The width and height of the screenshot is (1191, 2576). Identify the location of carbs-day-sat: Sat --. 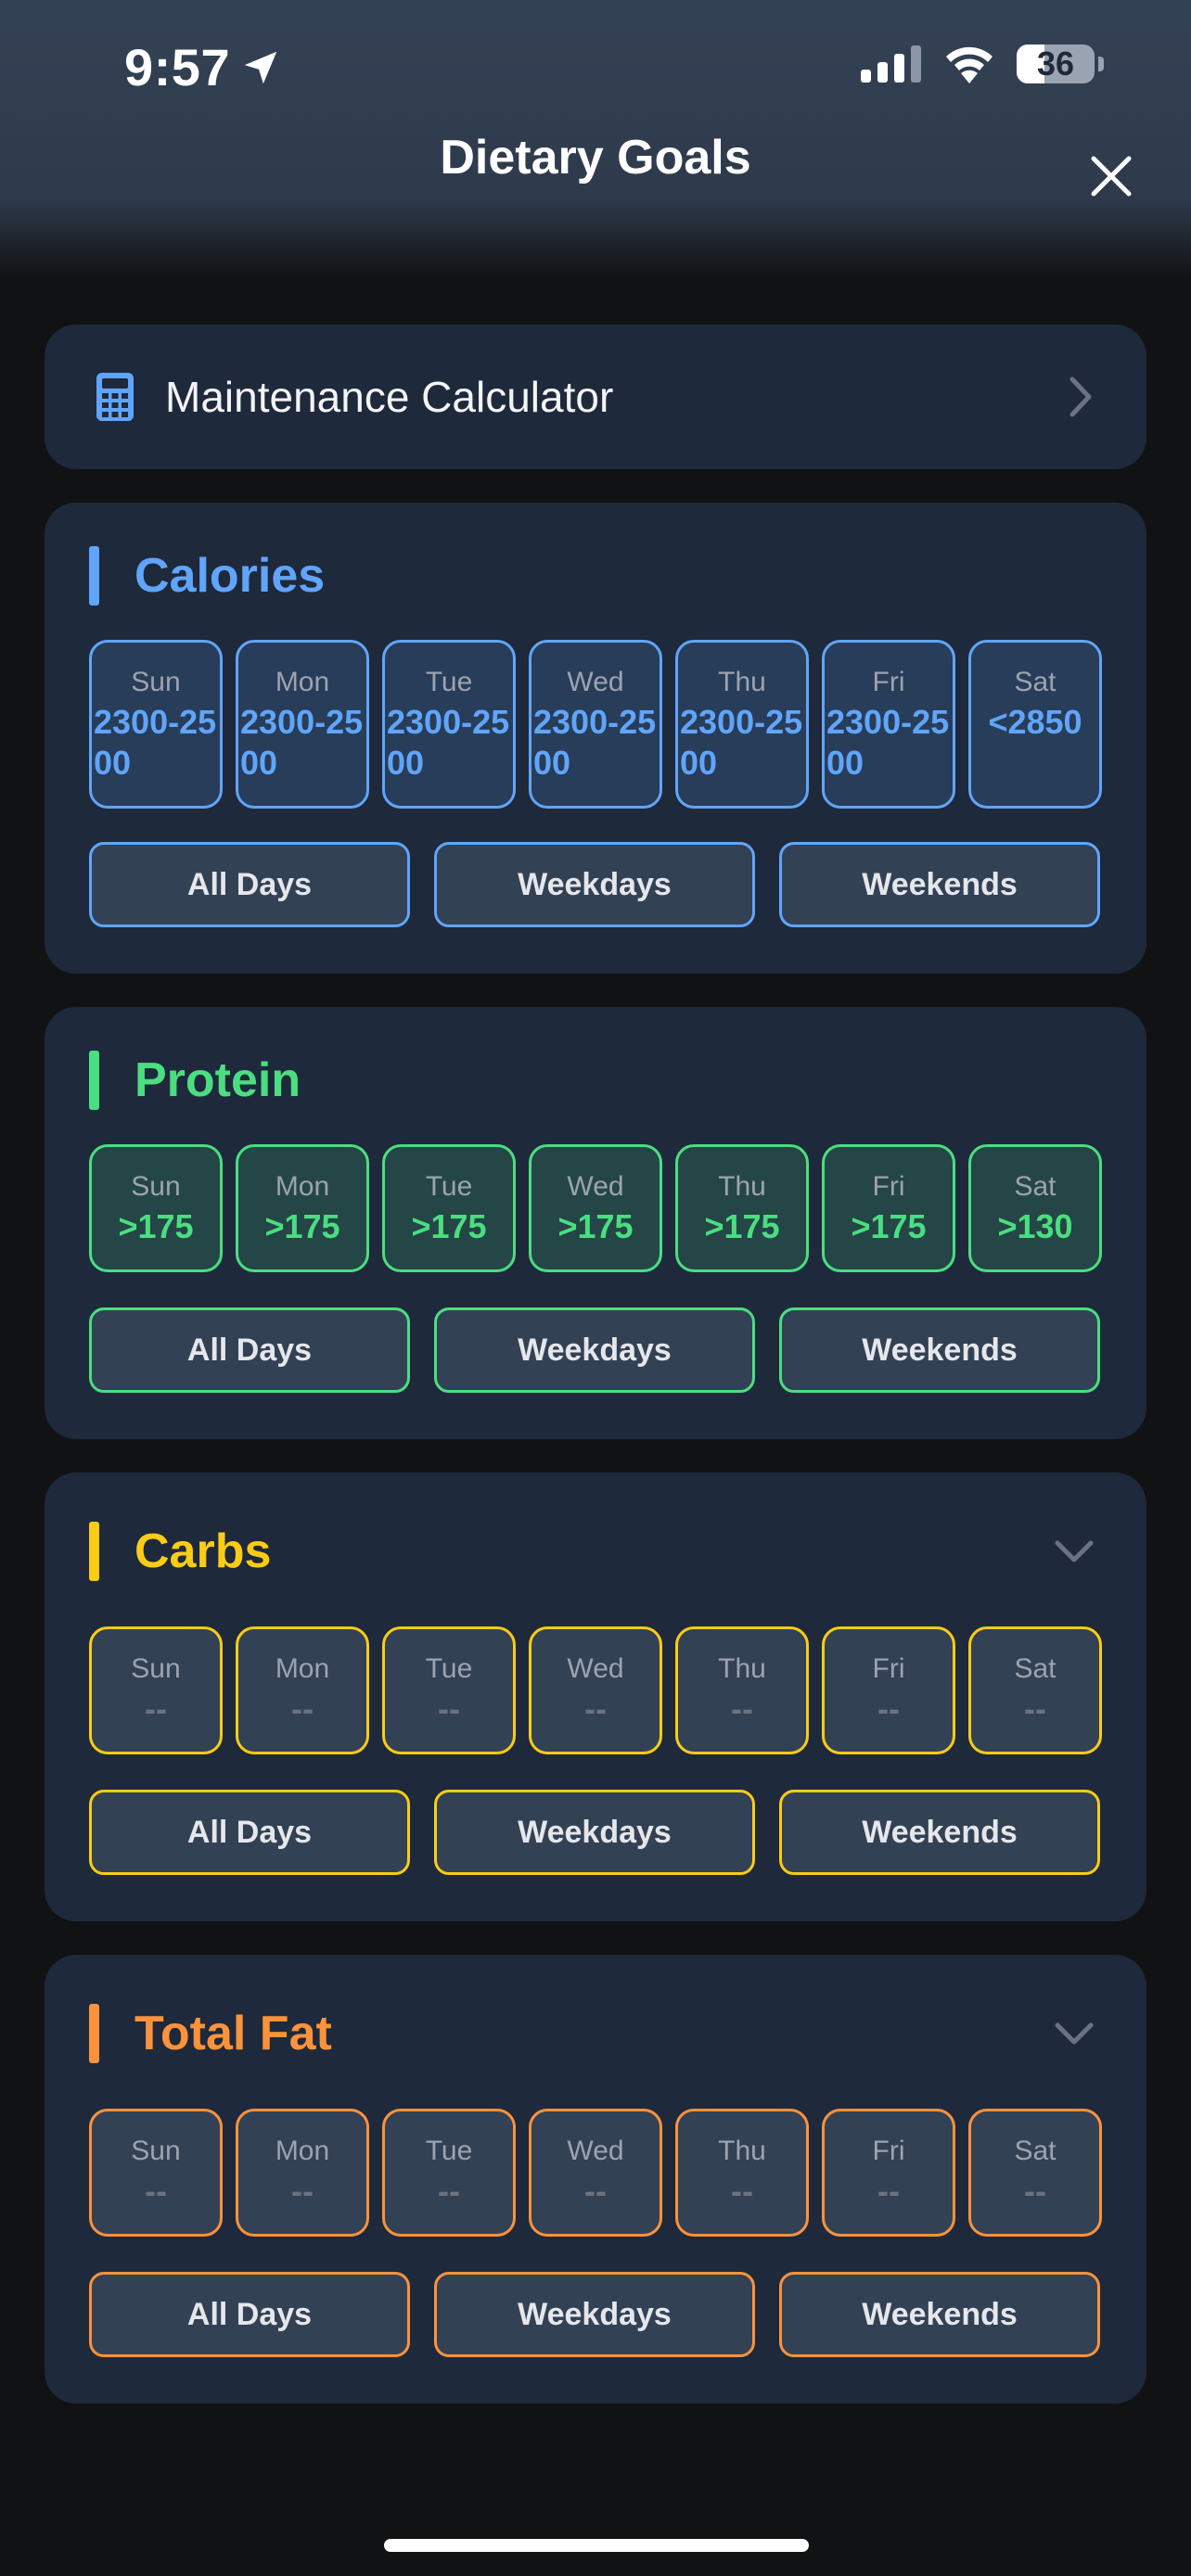
(1035, 1690).